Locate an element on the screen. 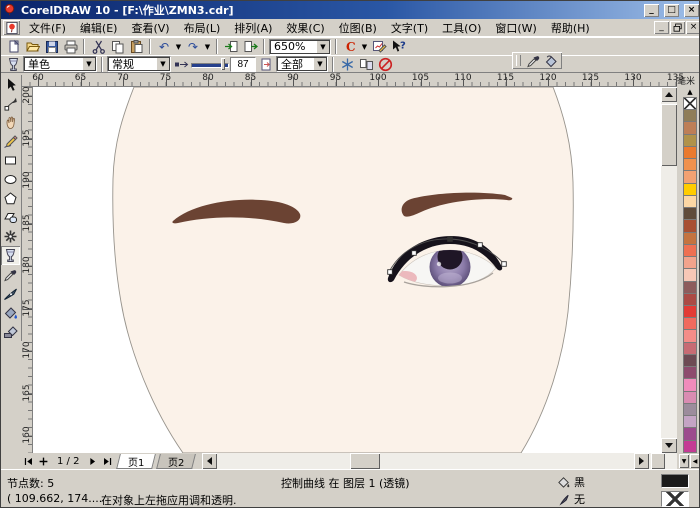  menu-item-7: 文字(T) is located at coordinates (409, 28).